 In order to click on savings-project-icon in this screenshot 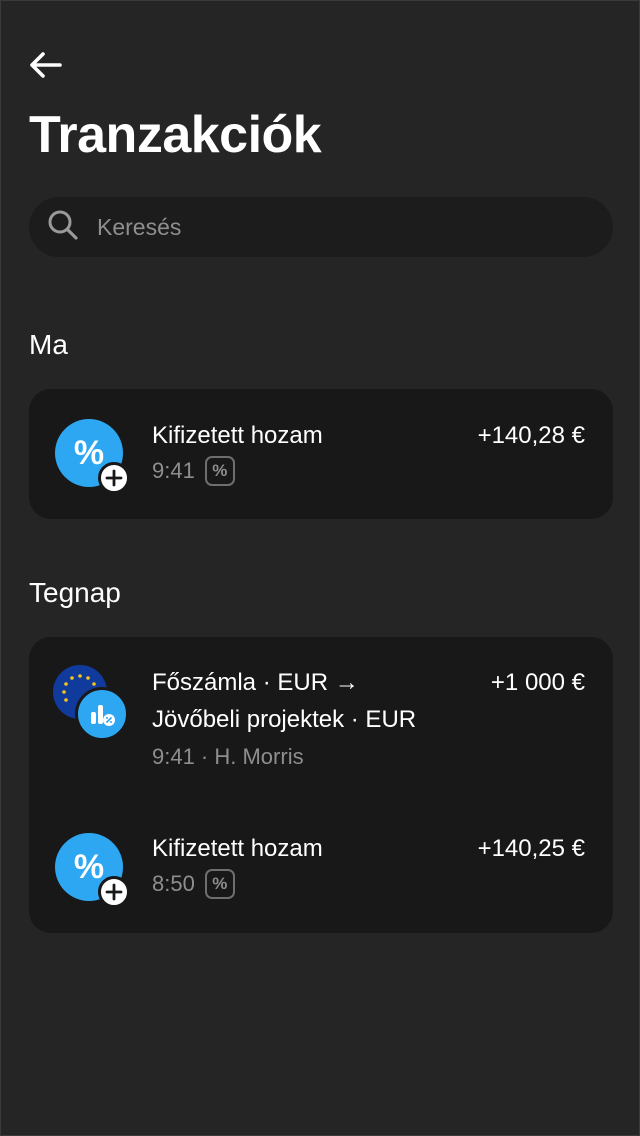, I will do `click(102, 714)`.